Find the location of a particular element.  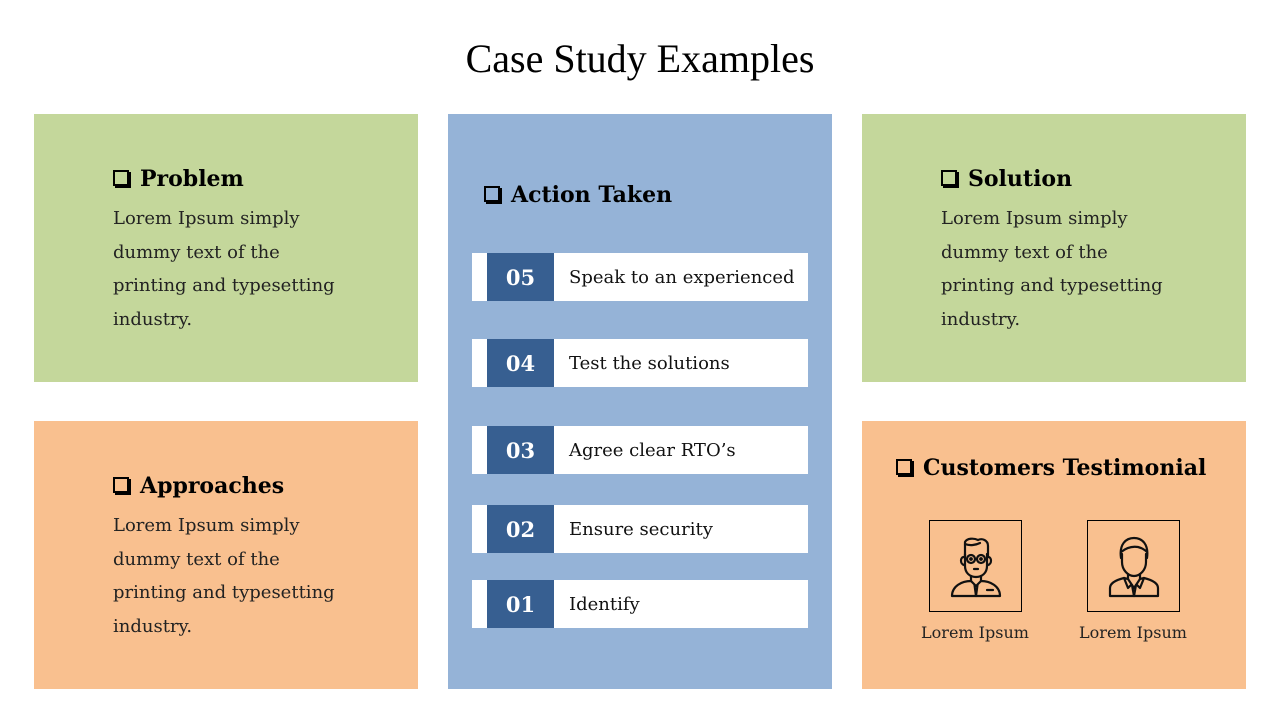

problem-heading: Problem is located at coordinates (178, 179).